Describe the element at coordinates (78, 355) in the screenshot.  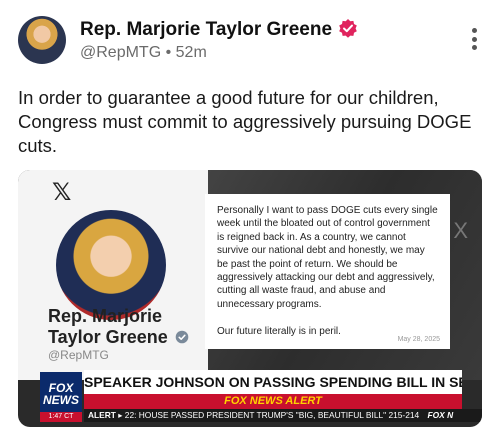
I see `media-profile-handle: @RepMTG` at that location.